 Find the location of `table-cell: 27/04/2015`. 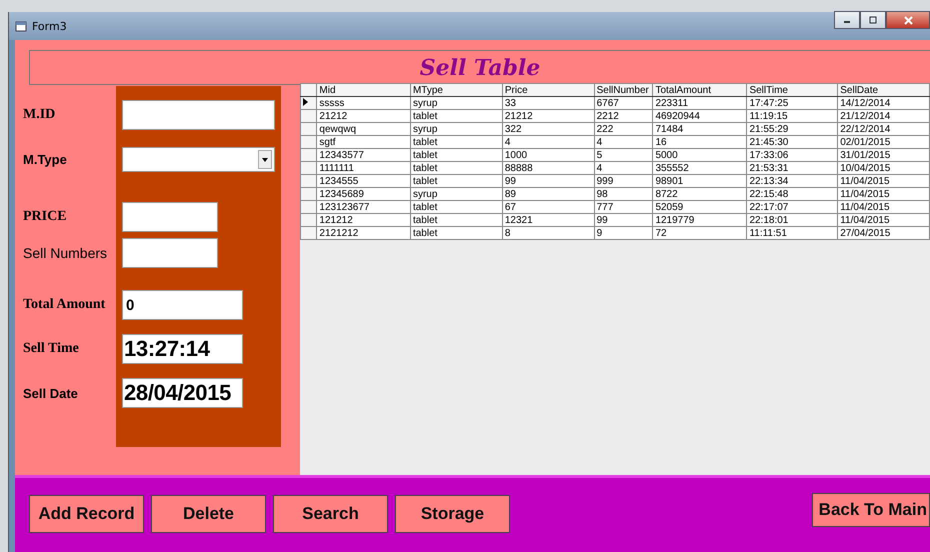

table-cell: 27/04/2015 is located at coordinates (884, 233).